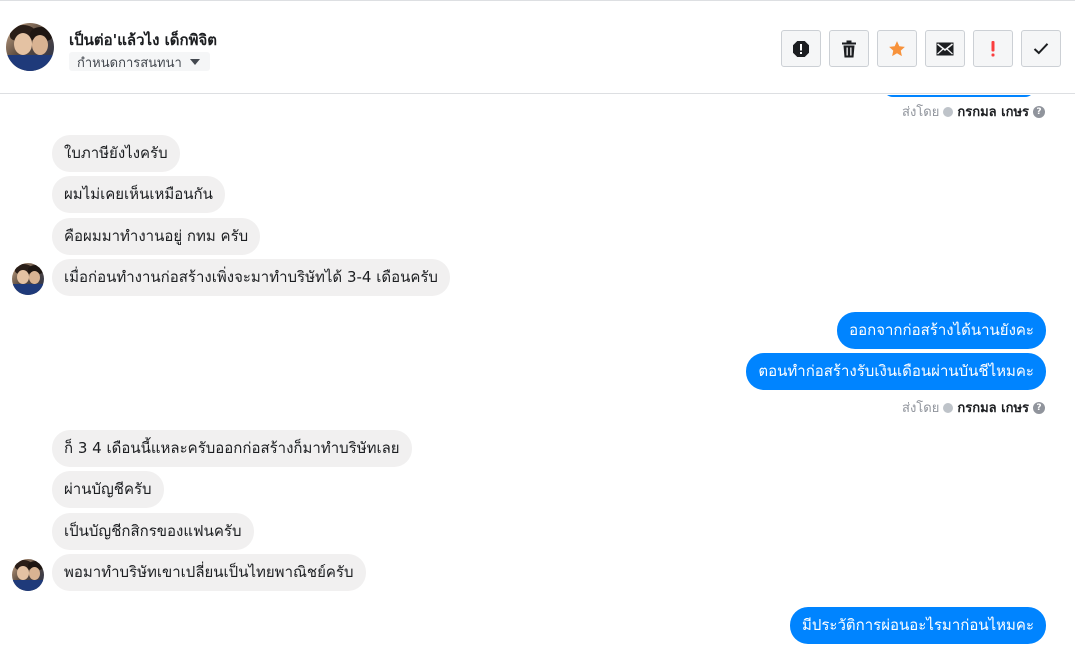 This screenshot has height=652, width=1075. I want to click on incoming-message: พอมาทำบริษัทเขาเปลี่ยนเป็นไทยพาณิชย์ครับ, so click(209, 572).